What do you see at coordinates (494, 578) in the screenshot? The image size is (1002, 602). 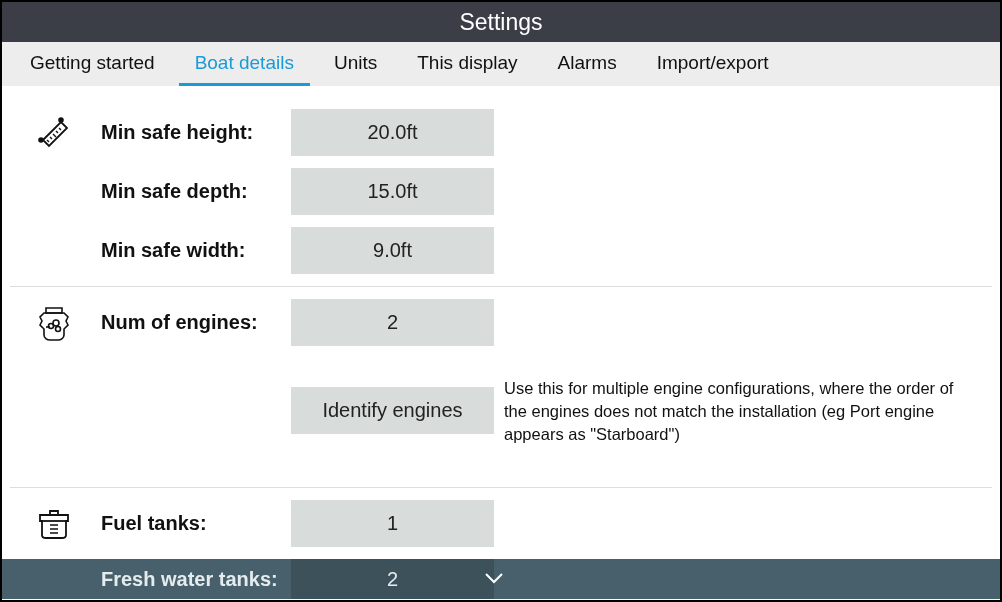 I see `chevron-down-icon` at bounding box center [494, 578].